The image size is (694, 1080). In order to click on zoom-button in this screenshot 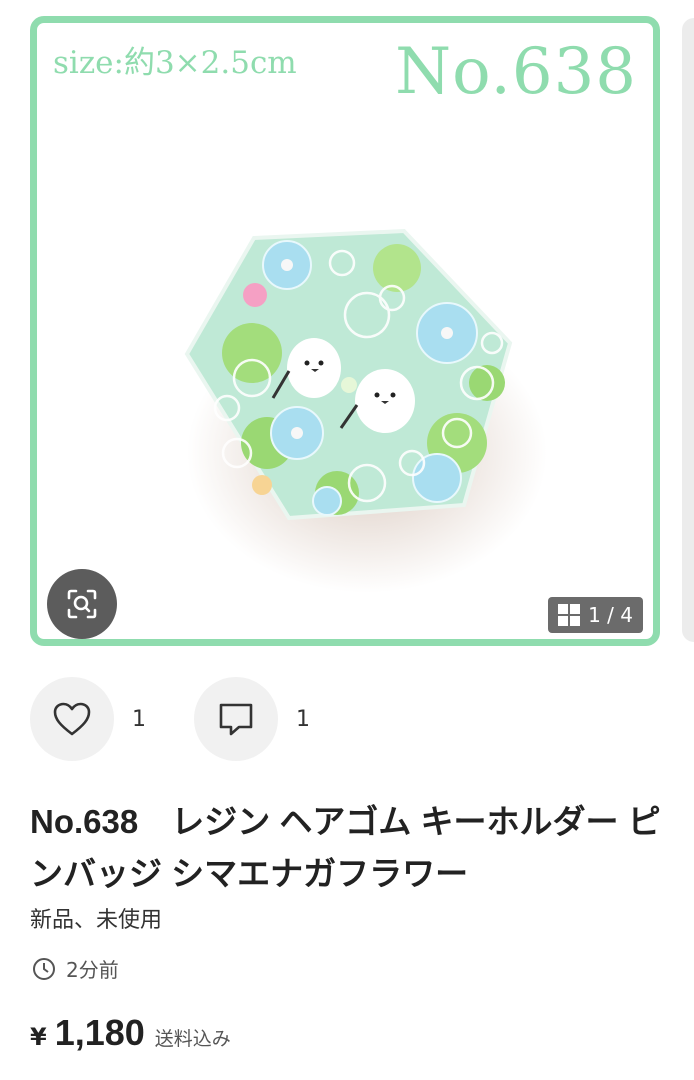, I will do `click(82, 604)`.